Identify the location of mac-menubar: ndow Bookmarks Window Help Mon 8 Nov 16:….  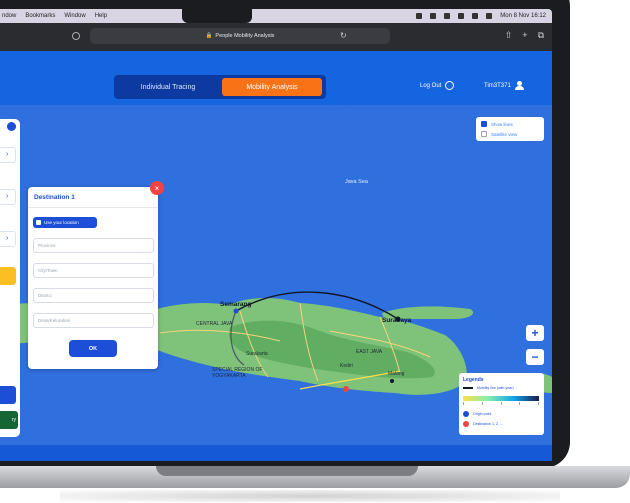
(276, 16).